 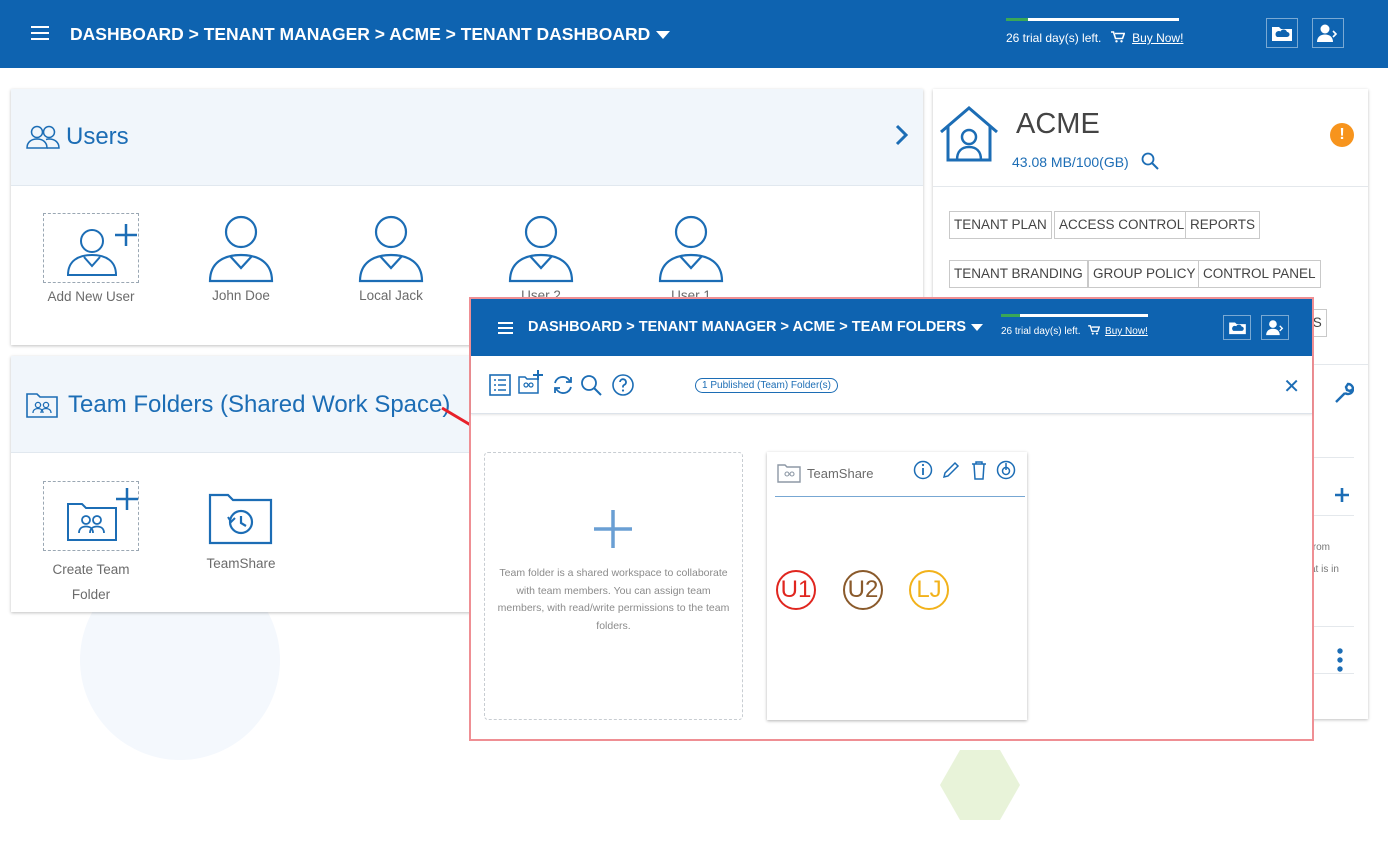 What do you see at coordinates (240, 519) in the screenshot?
I see `folder-history-icon` at bounding box center [240, 519].